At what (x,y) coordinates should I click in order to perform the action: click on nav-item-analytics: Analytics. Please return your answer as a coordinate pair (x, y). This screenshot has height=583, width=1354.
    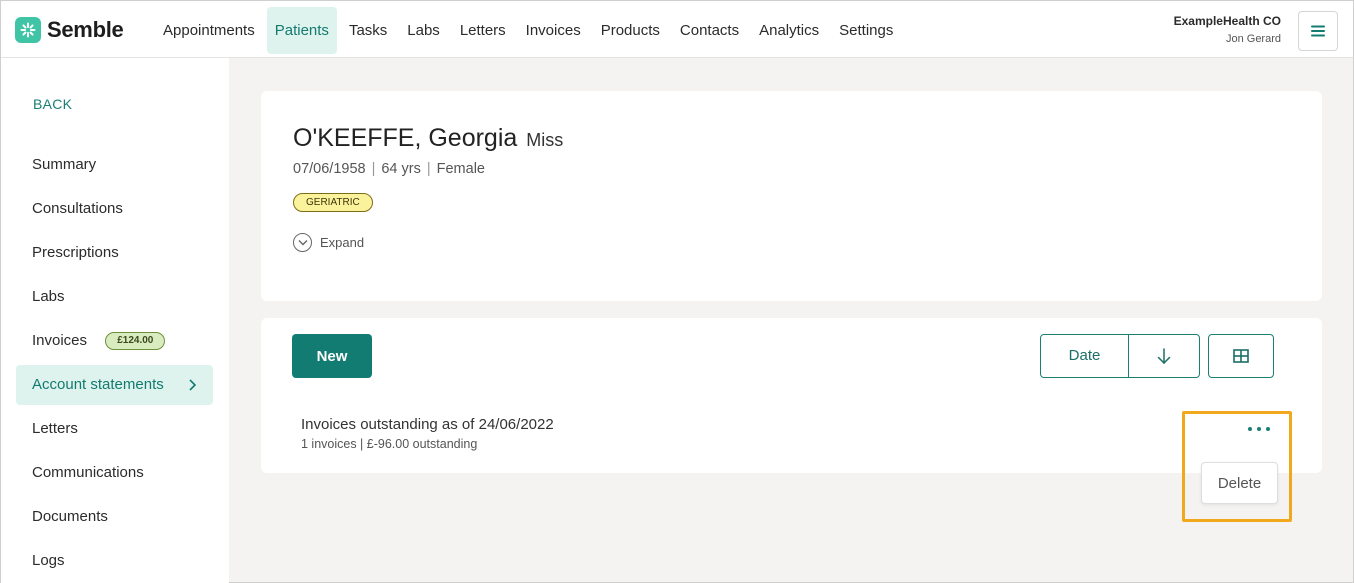
    Looking at the image, I should click on (789, 30).